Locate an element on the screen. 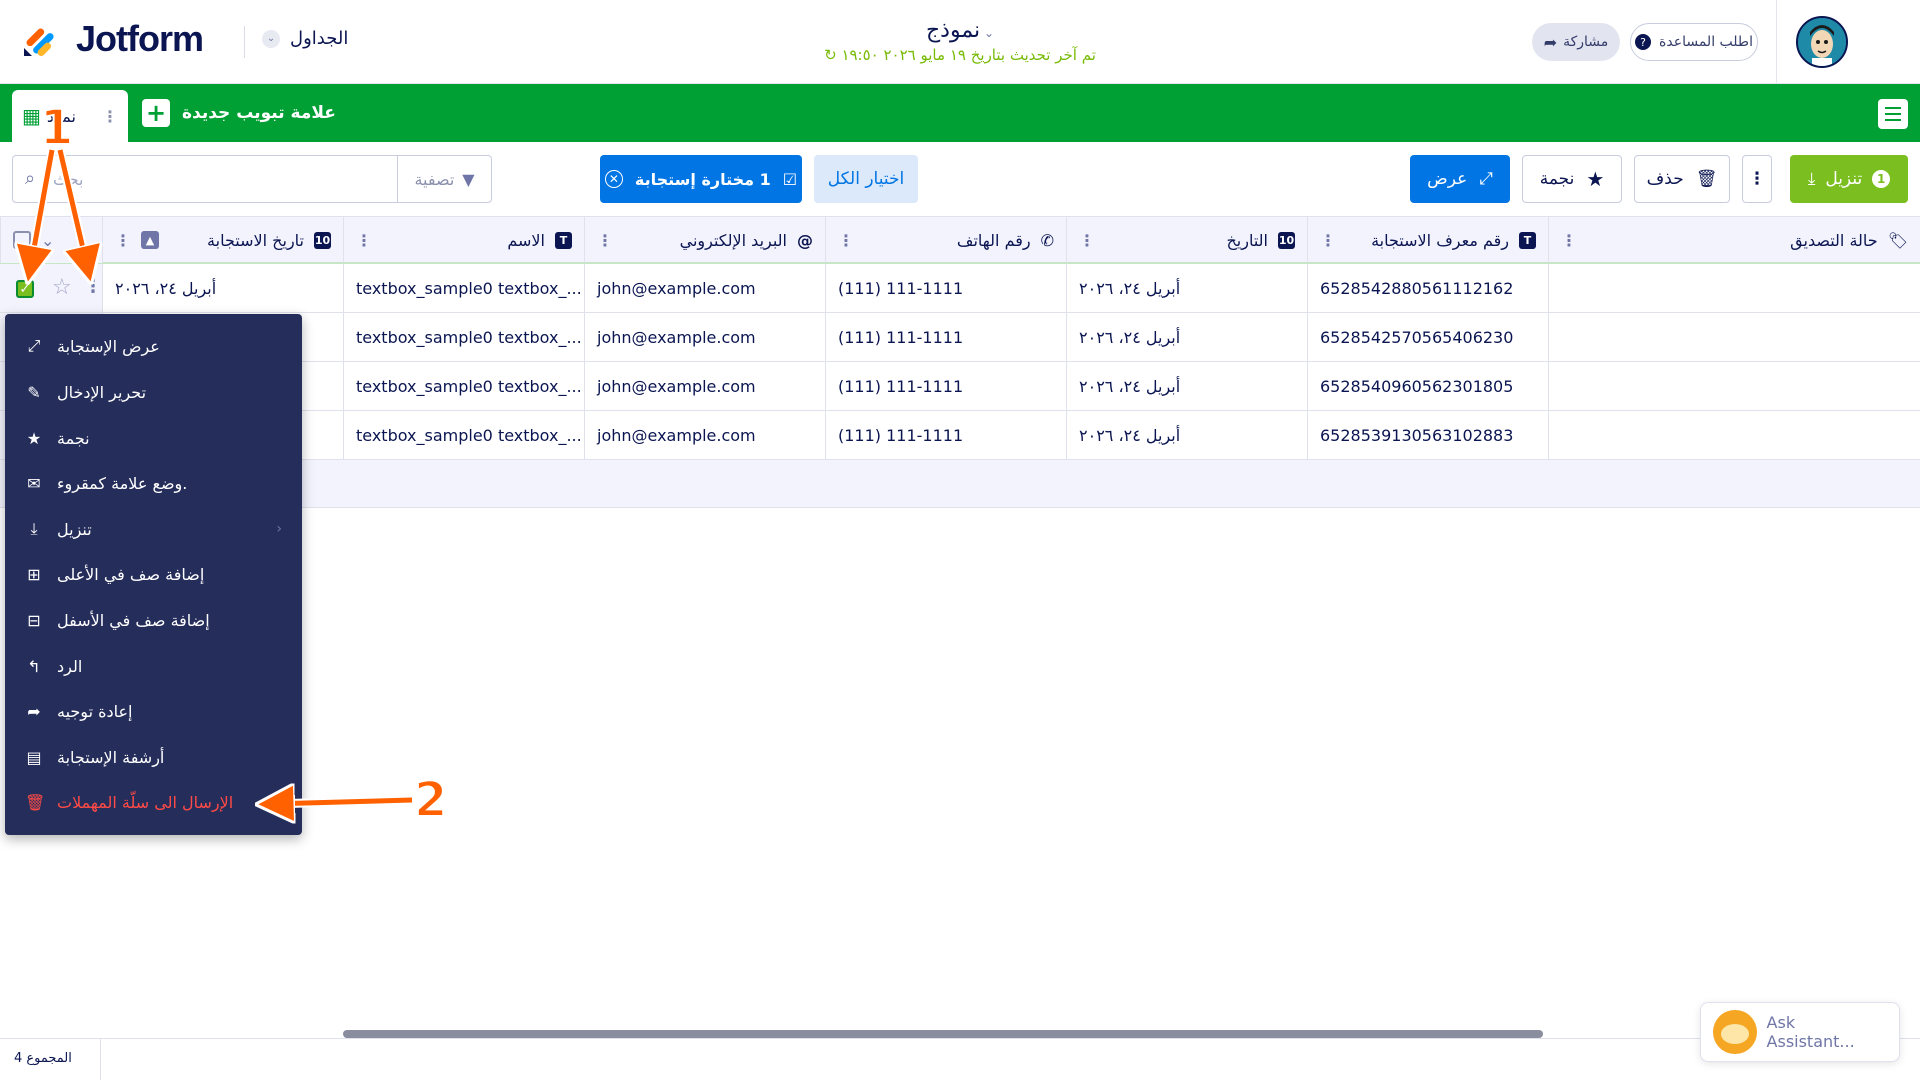 The image size is (1920, 1080). chevron-right-icon: › is located at coordinates (279, 529).